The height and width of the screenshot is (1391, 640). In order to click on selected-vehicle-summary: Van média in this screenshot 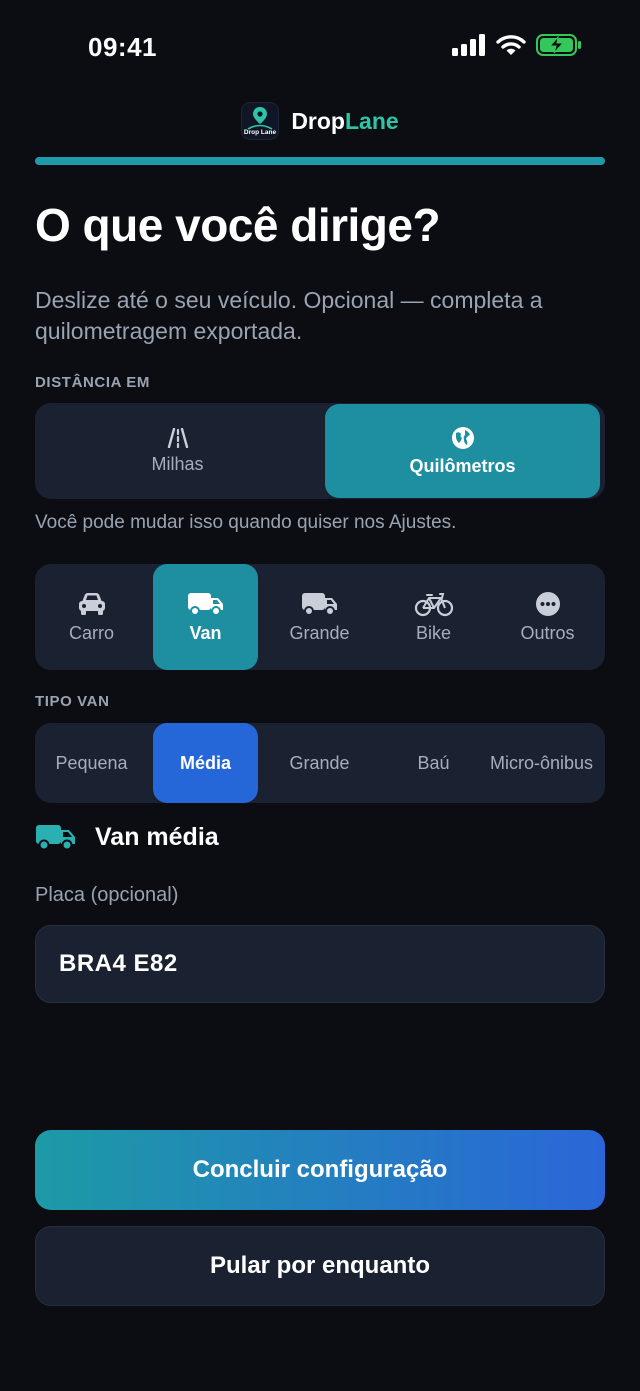, I will do `click(127, 837)`.